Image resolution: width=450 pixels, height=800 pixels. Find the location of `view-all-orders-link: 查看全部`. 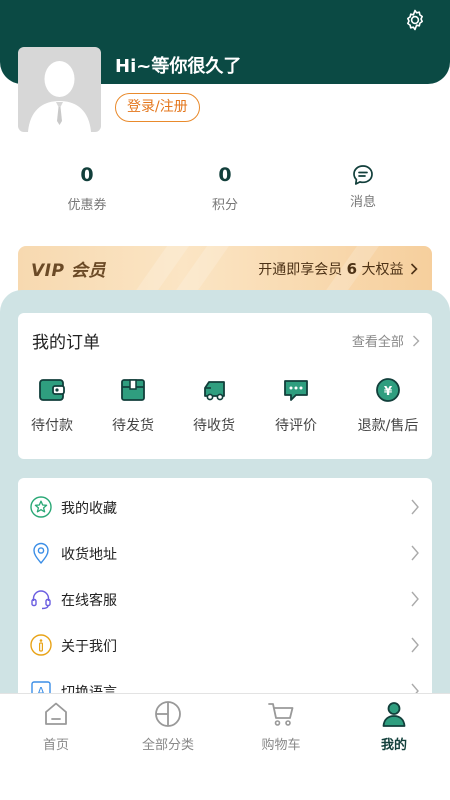

view-all-orders-link: 查看全部 is located at coordinates (386, 340).